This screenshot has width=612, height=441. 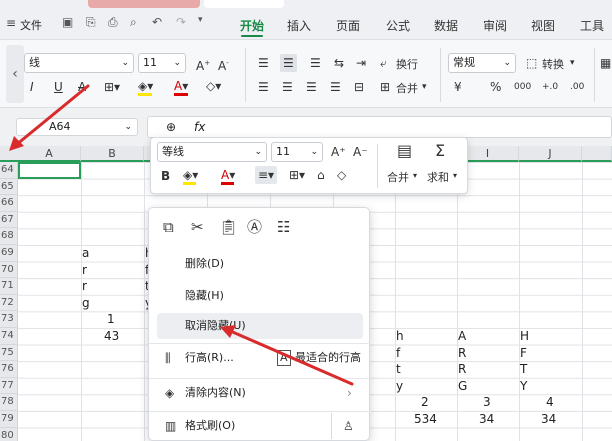 What do you see at coordinates (199, 127) in the screenshot?
I see `fx-icon: fx` at bounding box center [199, 127].